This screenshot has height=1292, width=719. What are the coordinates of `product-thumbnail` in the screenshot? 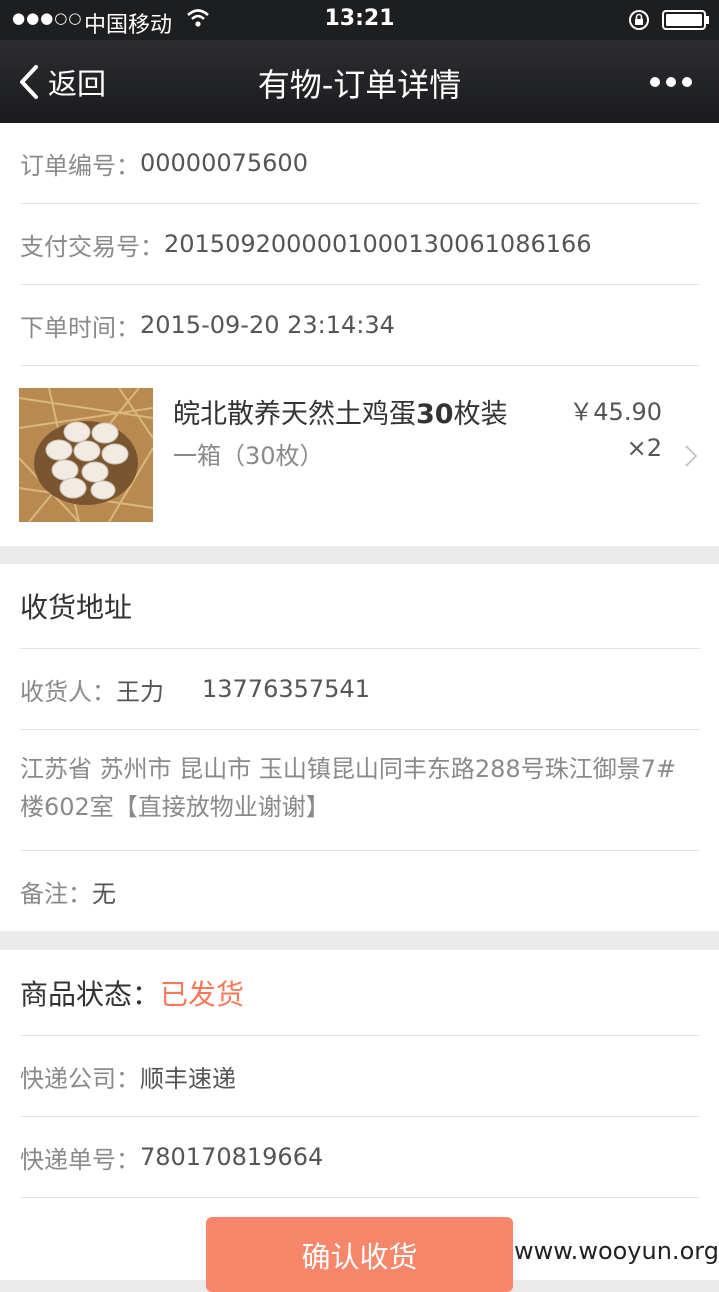 It's located at (86, 455).